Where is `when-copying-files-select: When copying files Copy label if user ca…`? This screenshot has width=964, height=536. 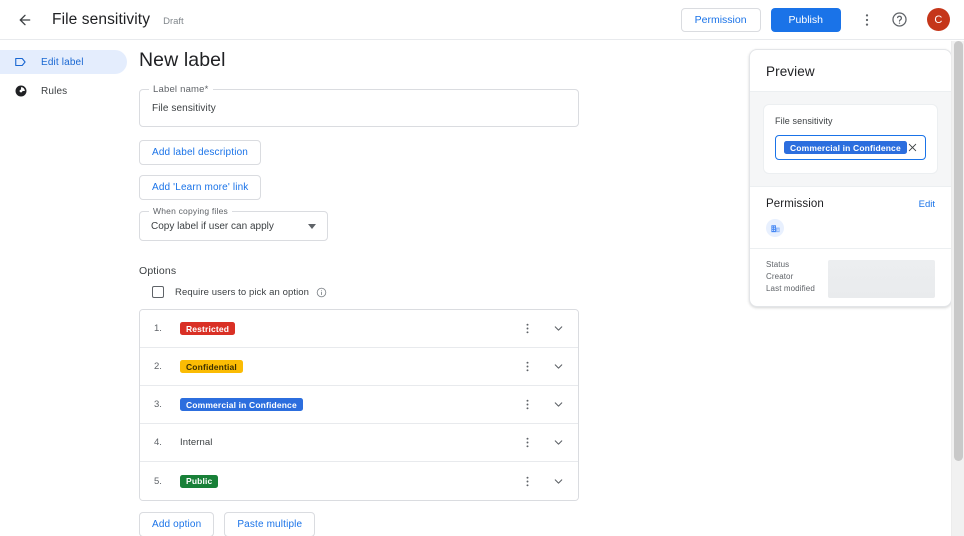
when-copying-files-select: When copying files Copy label if user ca… is located at coordinates (233, 223).